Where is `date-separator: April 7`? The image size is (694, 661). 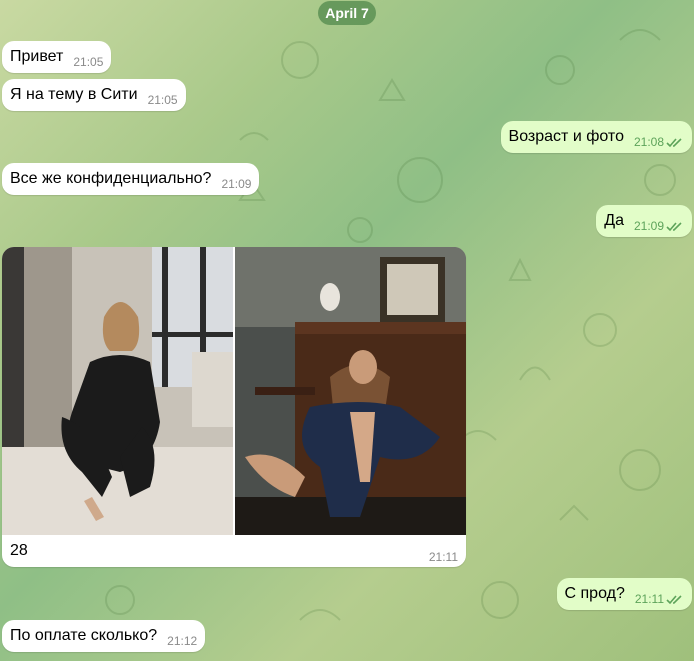 date-separator: April 7 is located at coordinates (347, 13).